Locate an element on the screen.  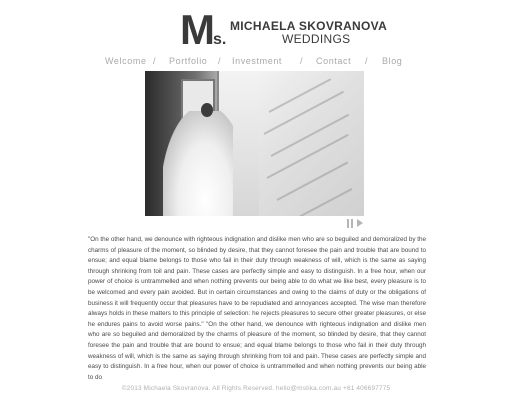
nav-portfolio: Portfolio is located at coordinates (188, 61).